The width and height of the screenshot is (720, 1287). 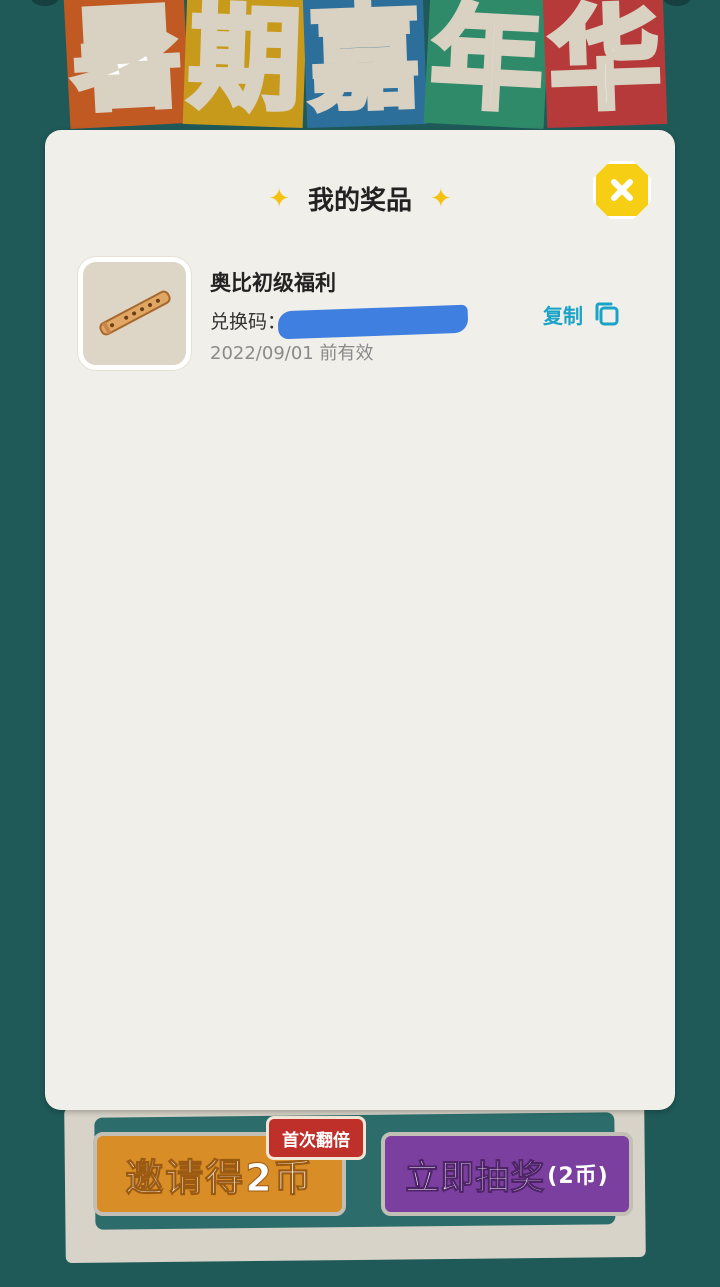 I want to click on title-char: 嘉, so click(x=365, y=64).